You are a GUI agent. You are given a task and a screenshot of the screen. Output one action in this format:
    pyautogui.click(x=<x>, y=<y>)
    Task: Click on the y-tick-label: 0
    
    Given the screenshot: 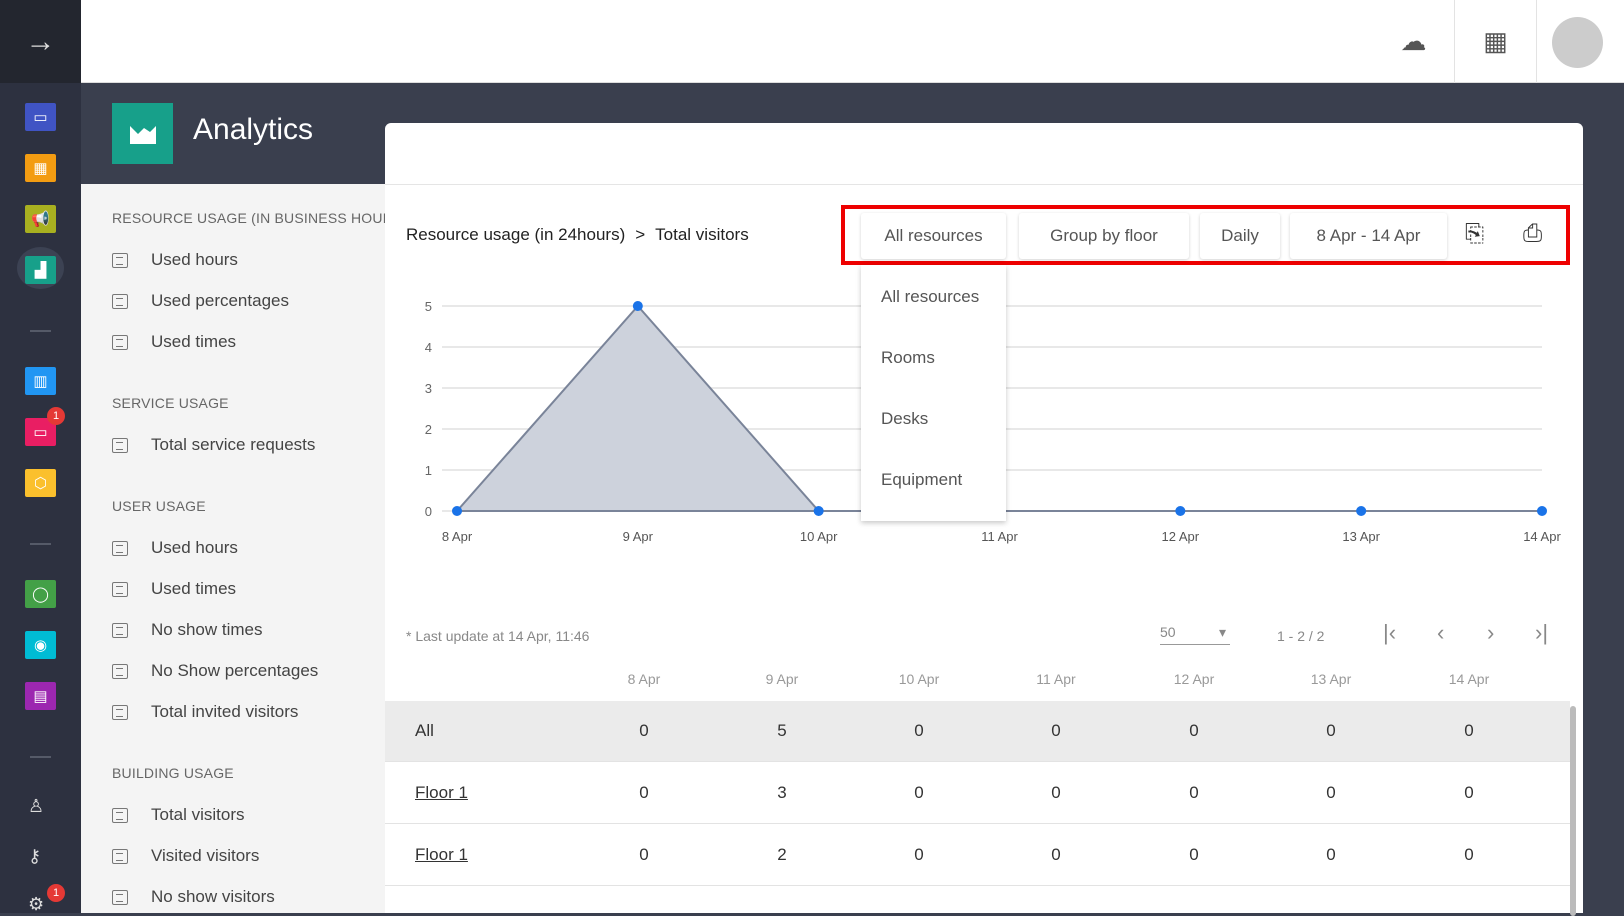 What is the action you would take?
    pyautogui.click(x=428, y=511)
    